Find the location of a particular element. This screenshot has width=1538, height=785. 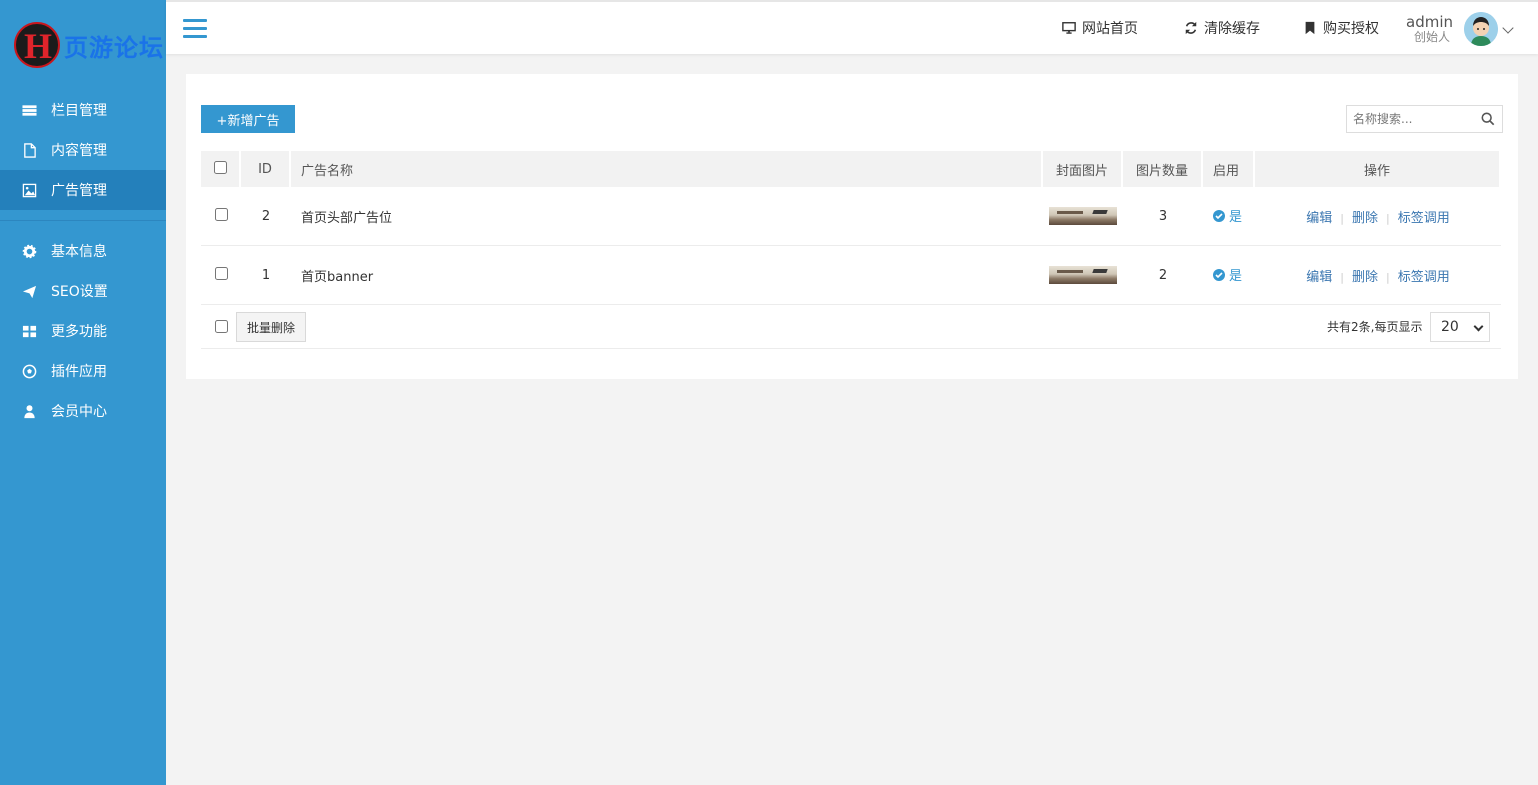

clear-cache-link: 清除缓存 is located at coordinates (1222, 28).